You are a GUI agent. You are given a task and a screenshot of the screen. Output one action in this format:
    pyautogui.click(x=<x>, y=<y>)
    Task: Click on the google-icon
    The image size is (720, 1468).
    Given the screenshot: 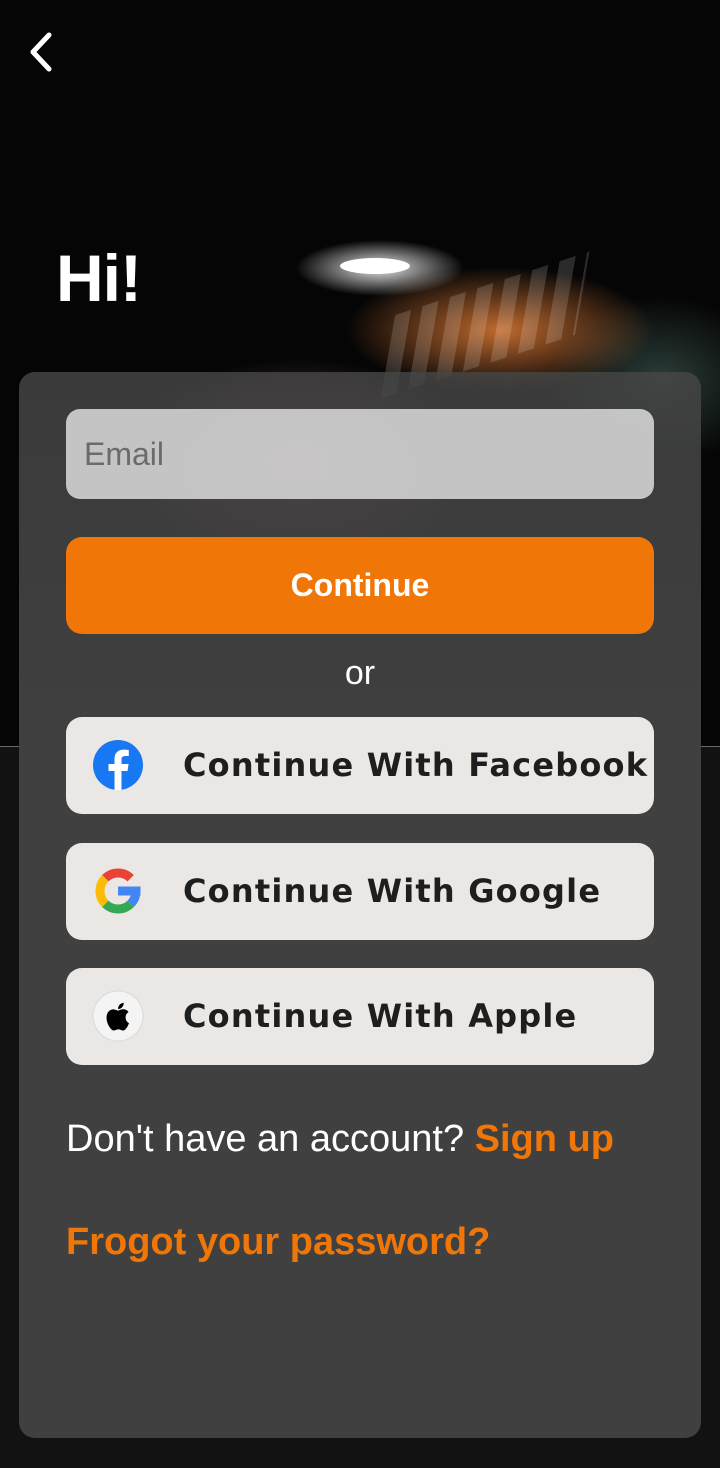 What is the action you would take?
    pyautogui.click(x=118, y=891)
    